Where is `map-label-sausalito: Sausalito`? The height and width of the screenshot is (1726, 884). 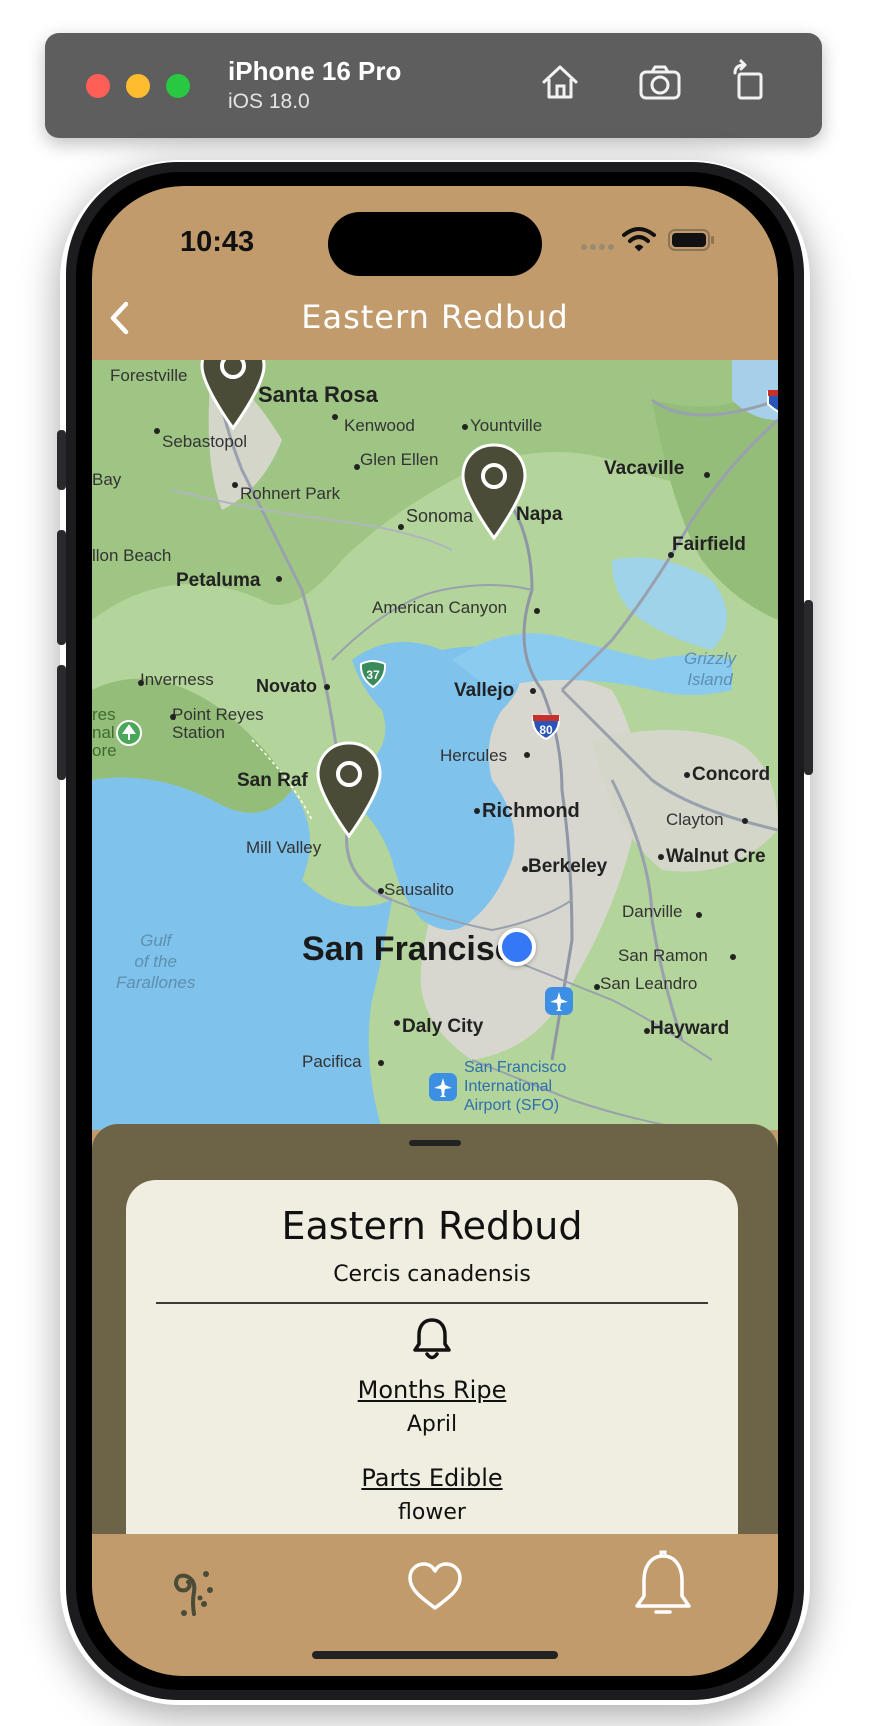 map-label-sausalito: Sausalito is located at coordinates (419, 889).